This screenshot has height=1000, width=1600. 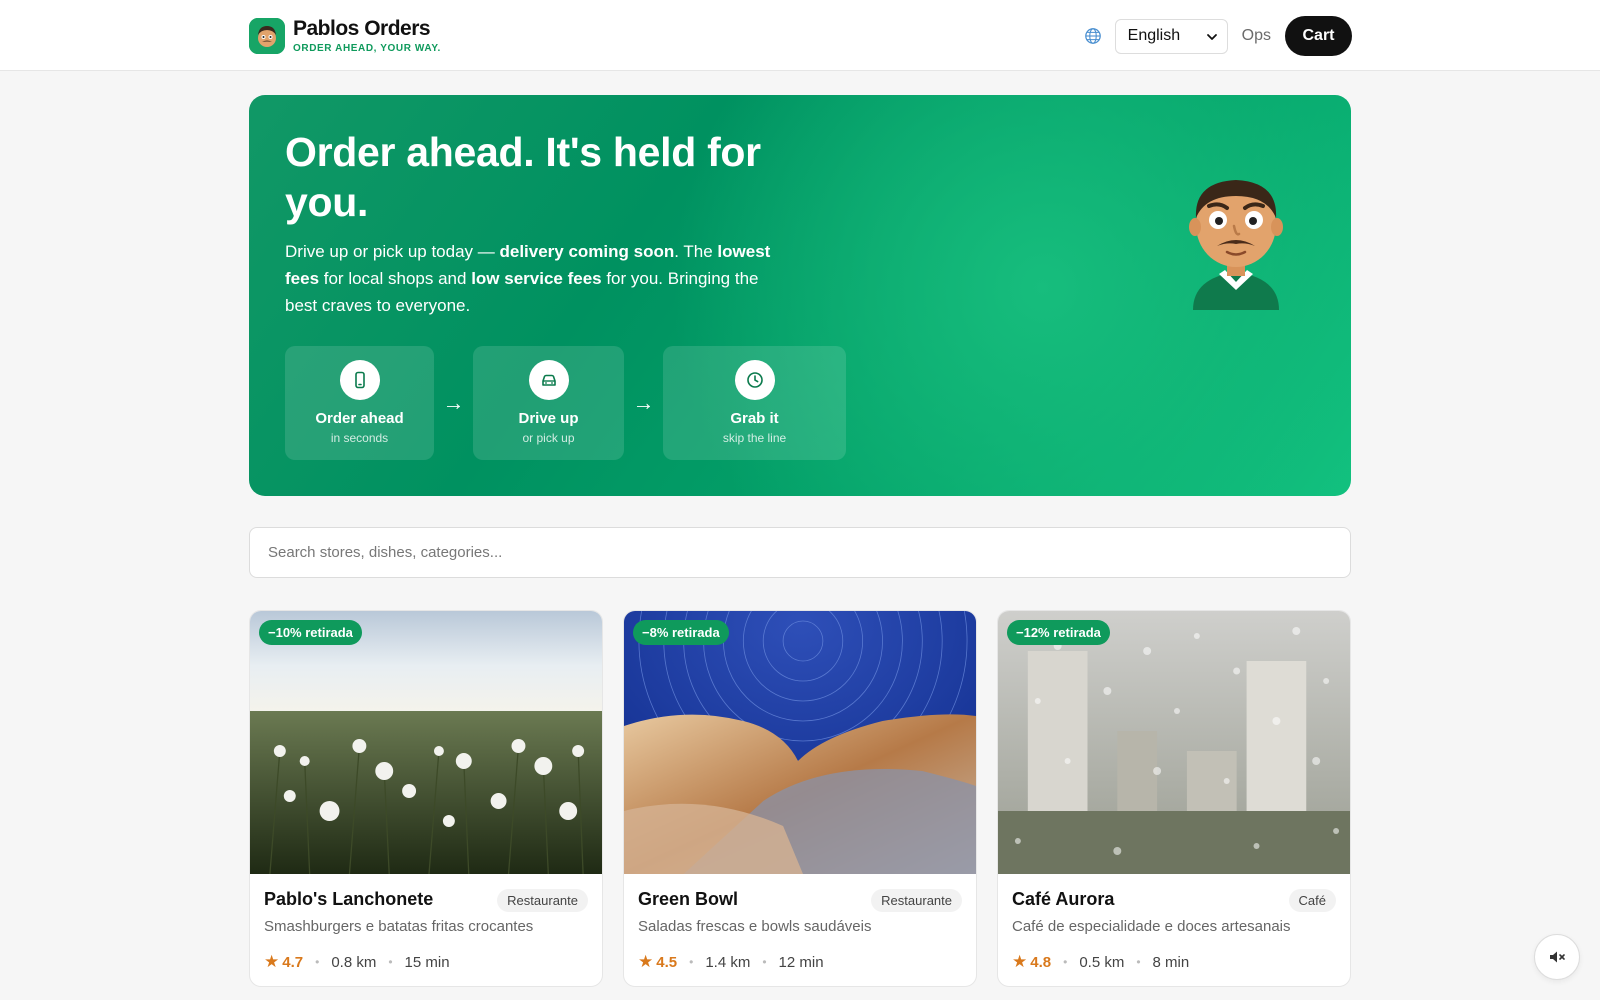 I want to click on language-select: English, so click(x=1171, y=36).